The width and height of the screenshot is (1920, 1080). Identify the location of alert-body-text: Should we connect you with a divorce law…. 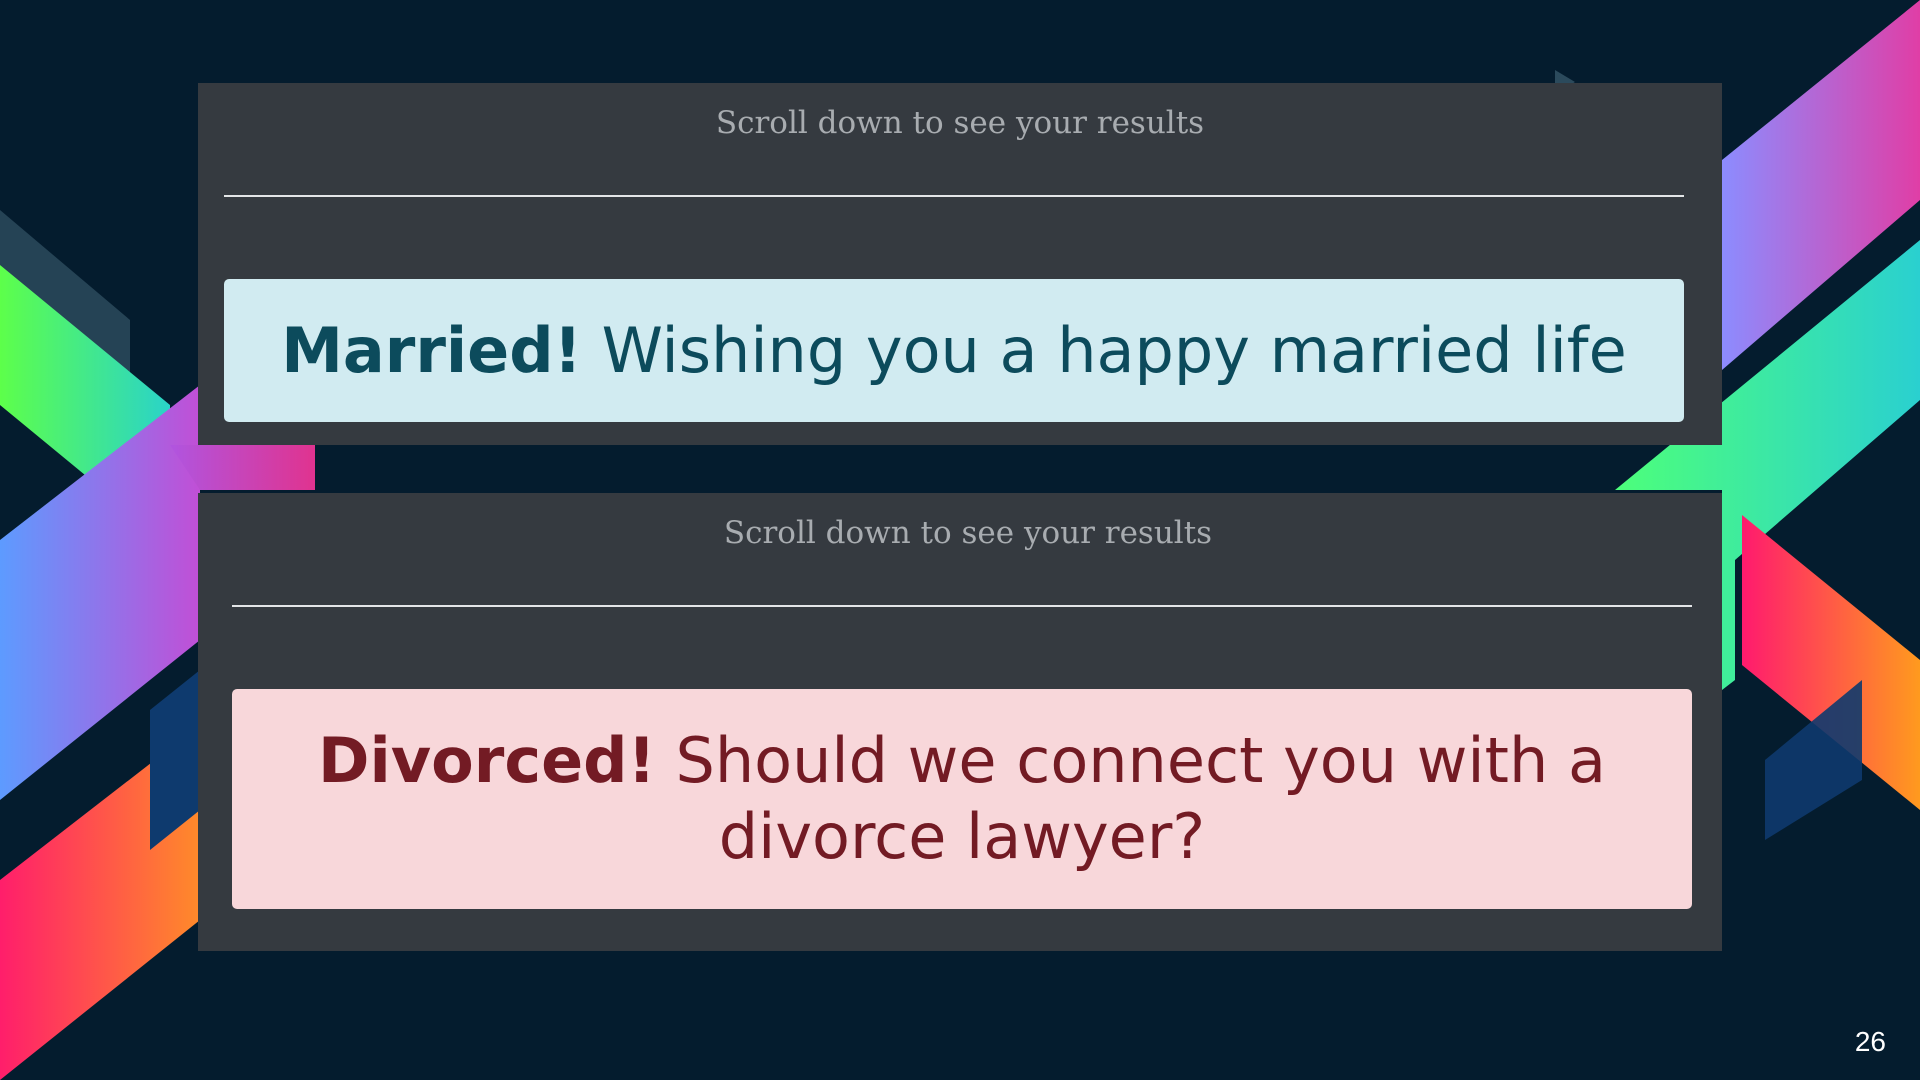
(1130, 798).